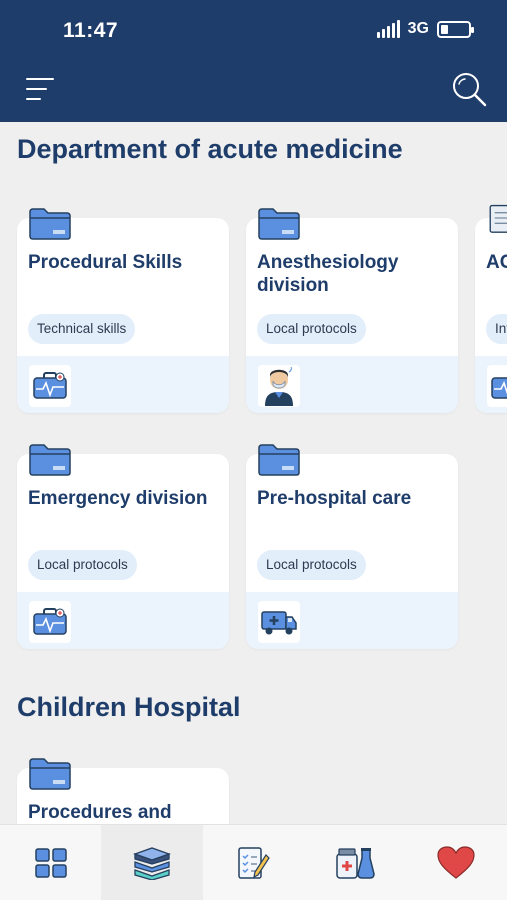 This screenshot has height=900, width=507. What do you see at coordinates (455, 29) in the screenshot?
I see `battery-icon` at bounding box center [455, 29].